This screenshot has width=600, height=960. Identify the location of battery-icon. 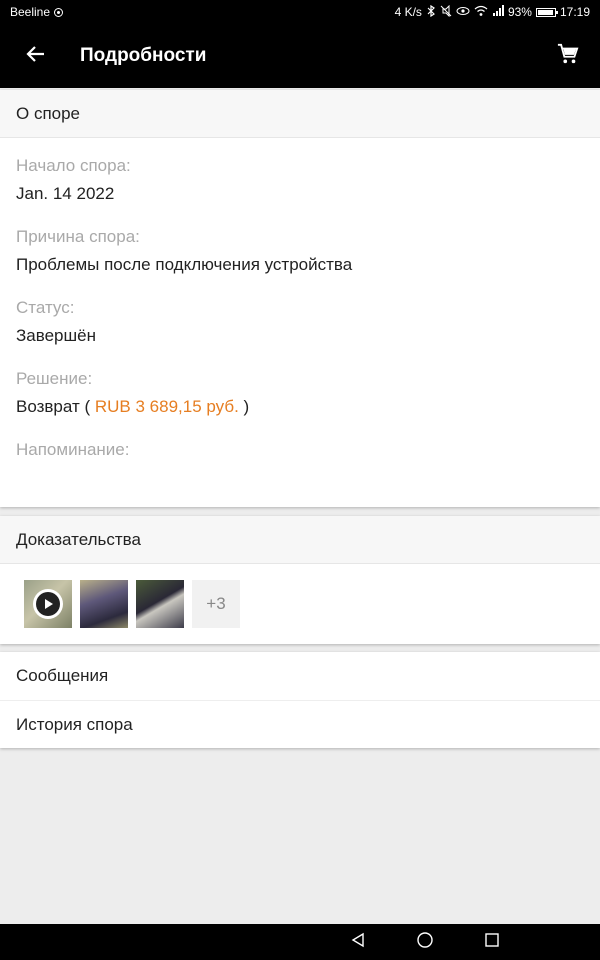
(546, 12).